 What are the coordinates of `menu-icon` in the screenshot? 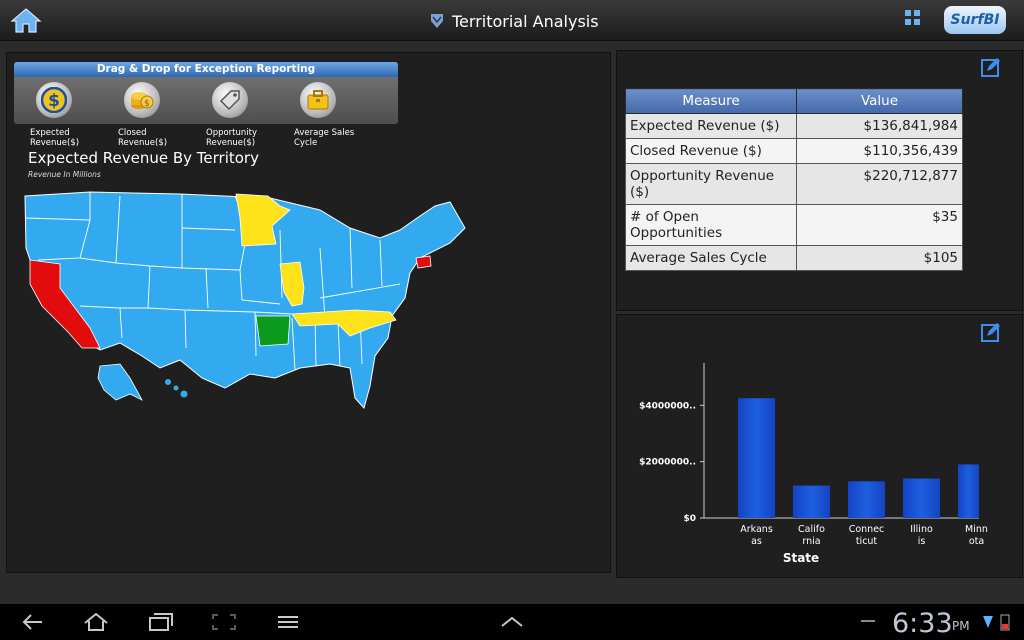 It's located at (288, 622).